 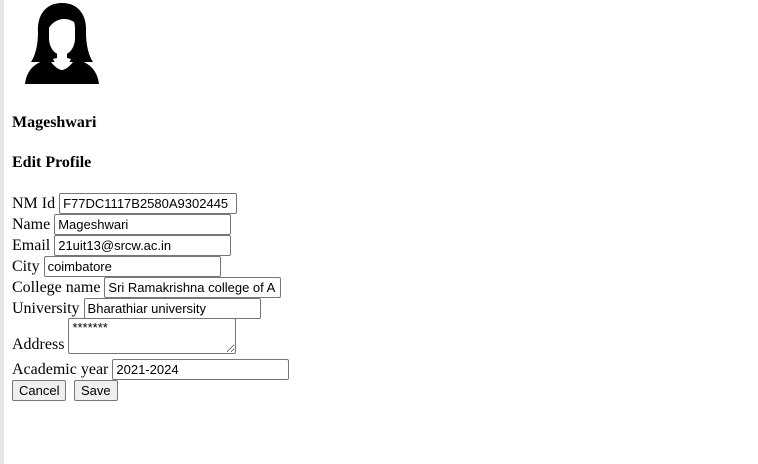 What do you see at coordinates (152, 336) in the screenshot?
I see `address-textarea: *******` at bounding box center [152, 336].